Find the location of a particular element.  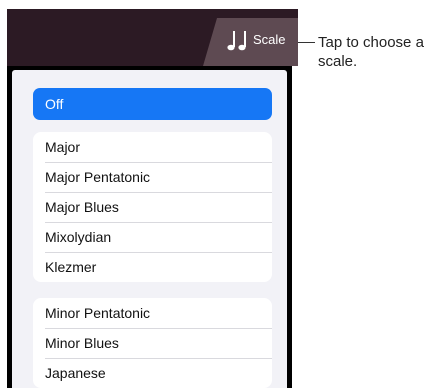

scale-option-mixolydian: Mixolydian is located at coordinates (152, 237).